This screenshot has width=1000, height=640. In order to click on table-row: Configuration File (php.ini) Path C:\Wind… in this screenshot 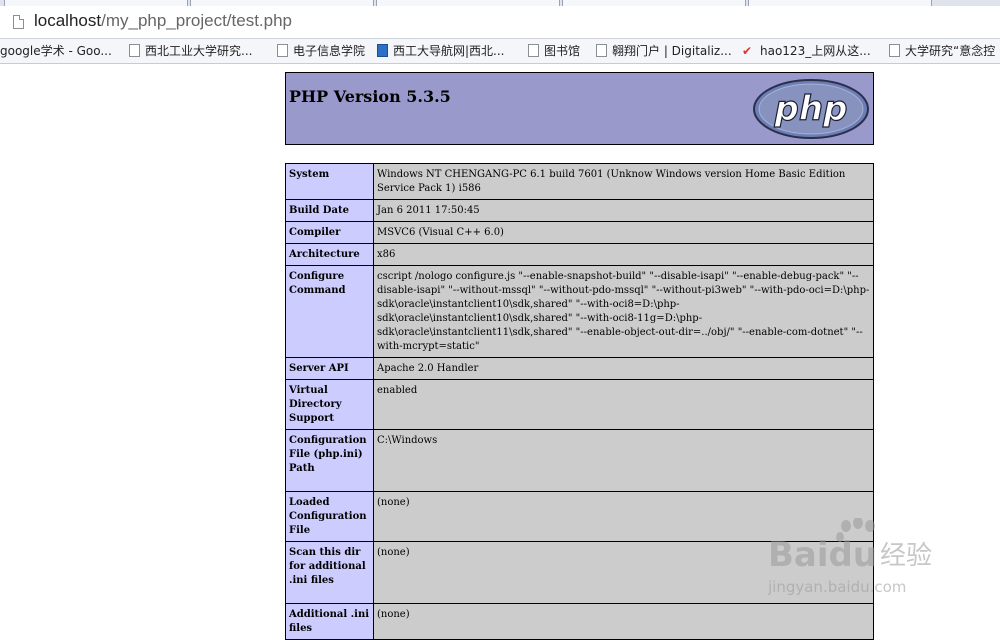, I will do `click(579, 460)`.